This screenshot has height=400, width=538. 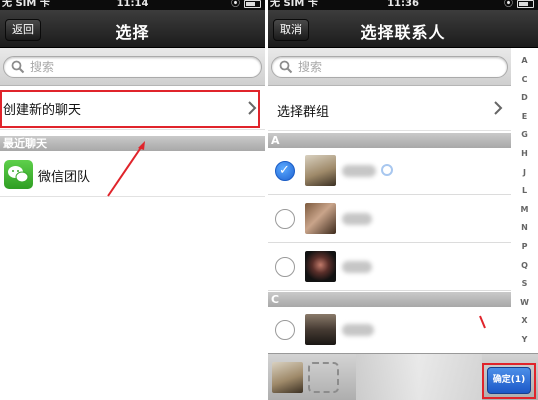 I want to click on index-letter: W, so click(x=524, y=302).